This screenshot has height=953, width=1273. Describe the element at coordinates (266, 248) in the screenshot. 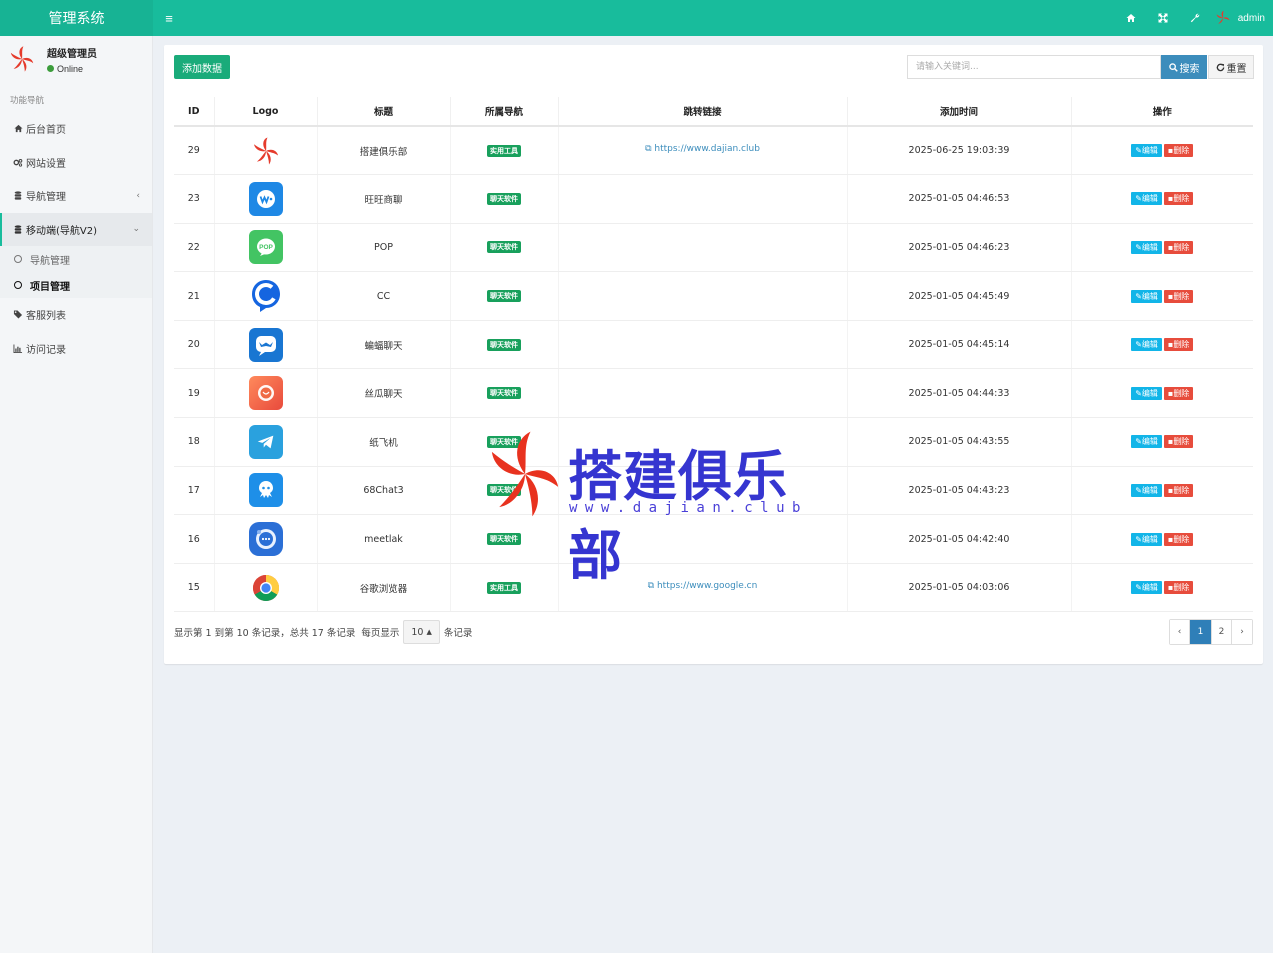

I see `cell-logo: POP` at that location.